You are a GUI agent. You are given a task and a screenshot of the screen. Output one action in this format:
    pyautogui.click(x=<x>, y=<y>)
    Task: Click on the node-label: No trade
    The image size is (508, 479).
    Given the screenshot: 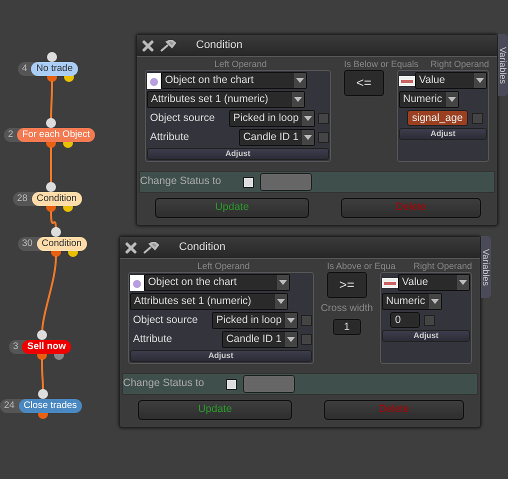 What is the action you would take?
    pyautogui.click(x=54, y=69)
    